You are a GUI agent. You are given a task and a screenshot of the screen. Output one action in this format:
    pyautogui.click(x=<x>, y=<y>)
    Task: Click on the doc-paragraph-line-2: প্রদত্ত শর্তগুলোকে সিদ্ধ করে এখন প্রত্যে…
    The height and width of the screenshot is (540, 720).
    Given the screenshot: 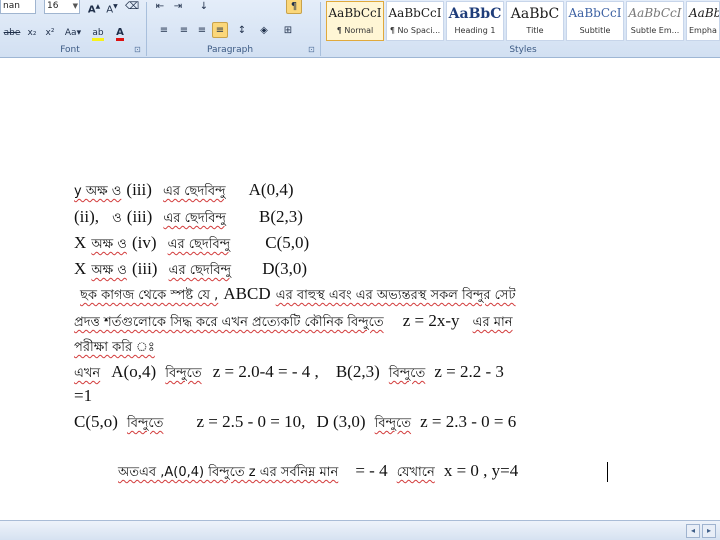 What is the action you would take?
    pyautogui.click(x=293, y=322)
    